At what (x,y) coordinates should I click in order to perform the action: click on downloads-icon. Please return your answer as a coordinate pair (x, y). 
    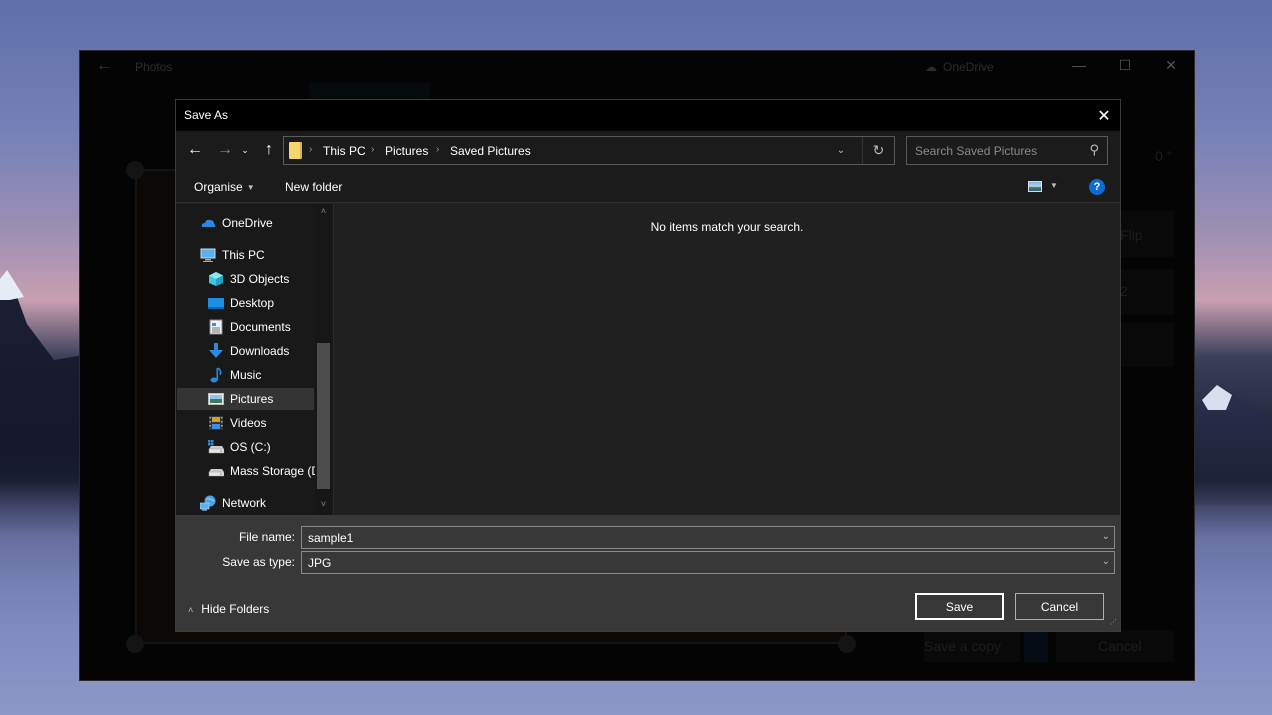
    Looking at the image, I should click on (216, 351).